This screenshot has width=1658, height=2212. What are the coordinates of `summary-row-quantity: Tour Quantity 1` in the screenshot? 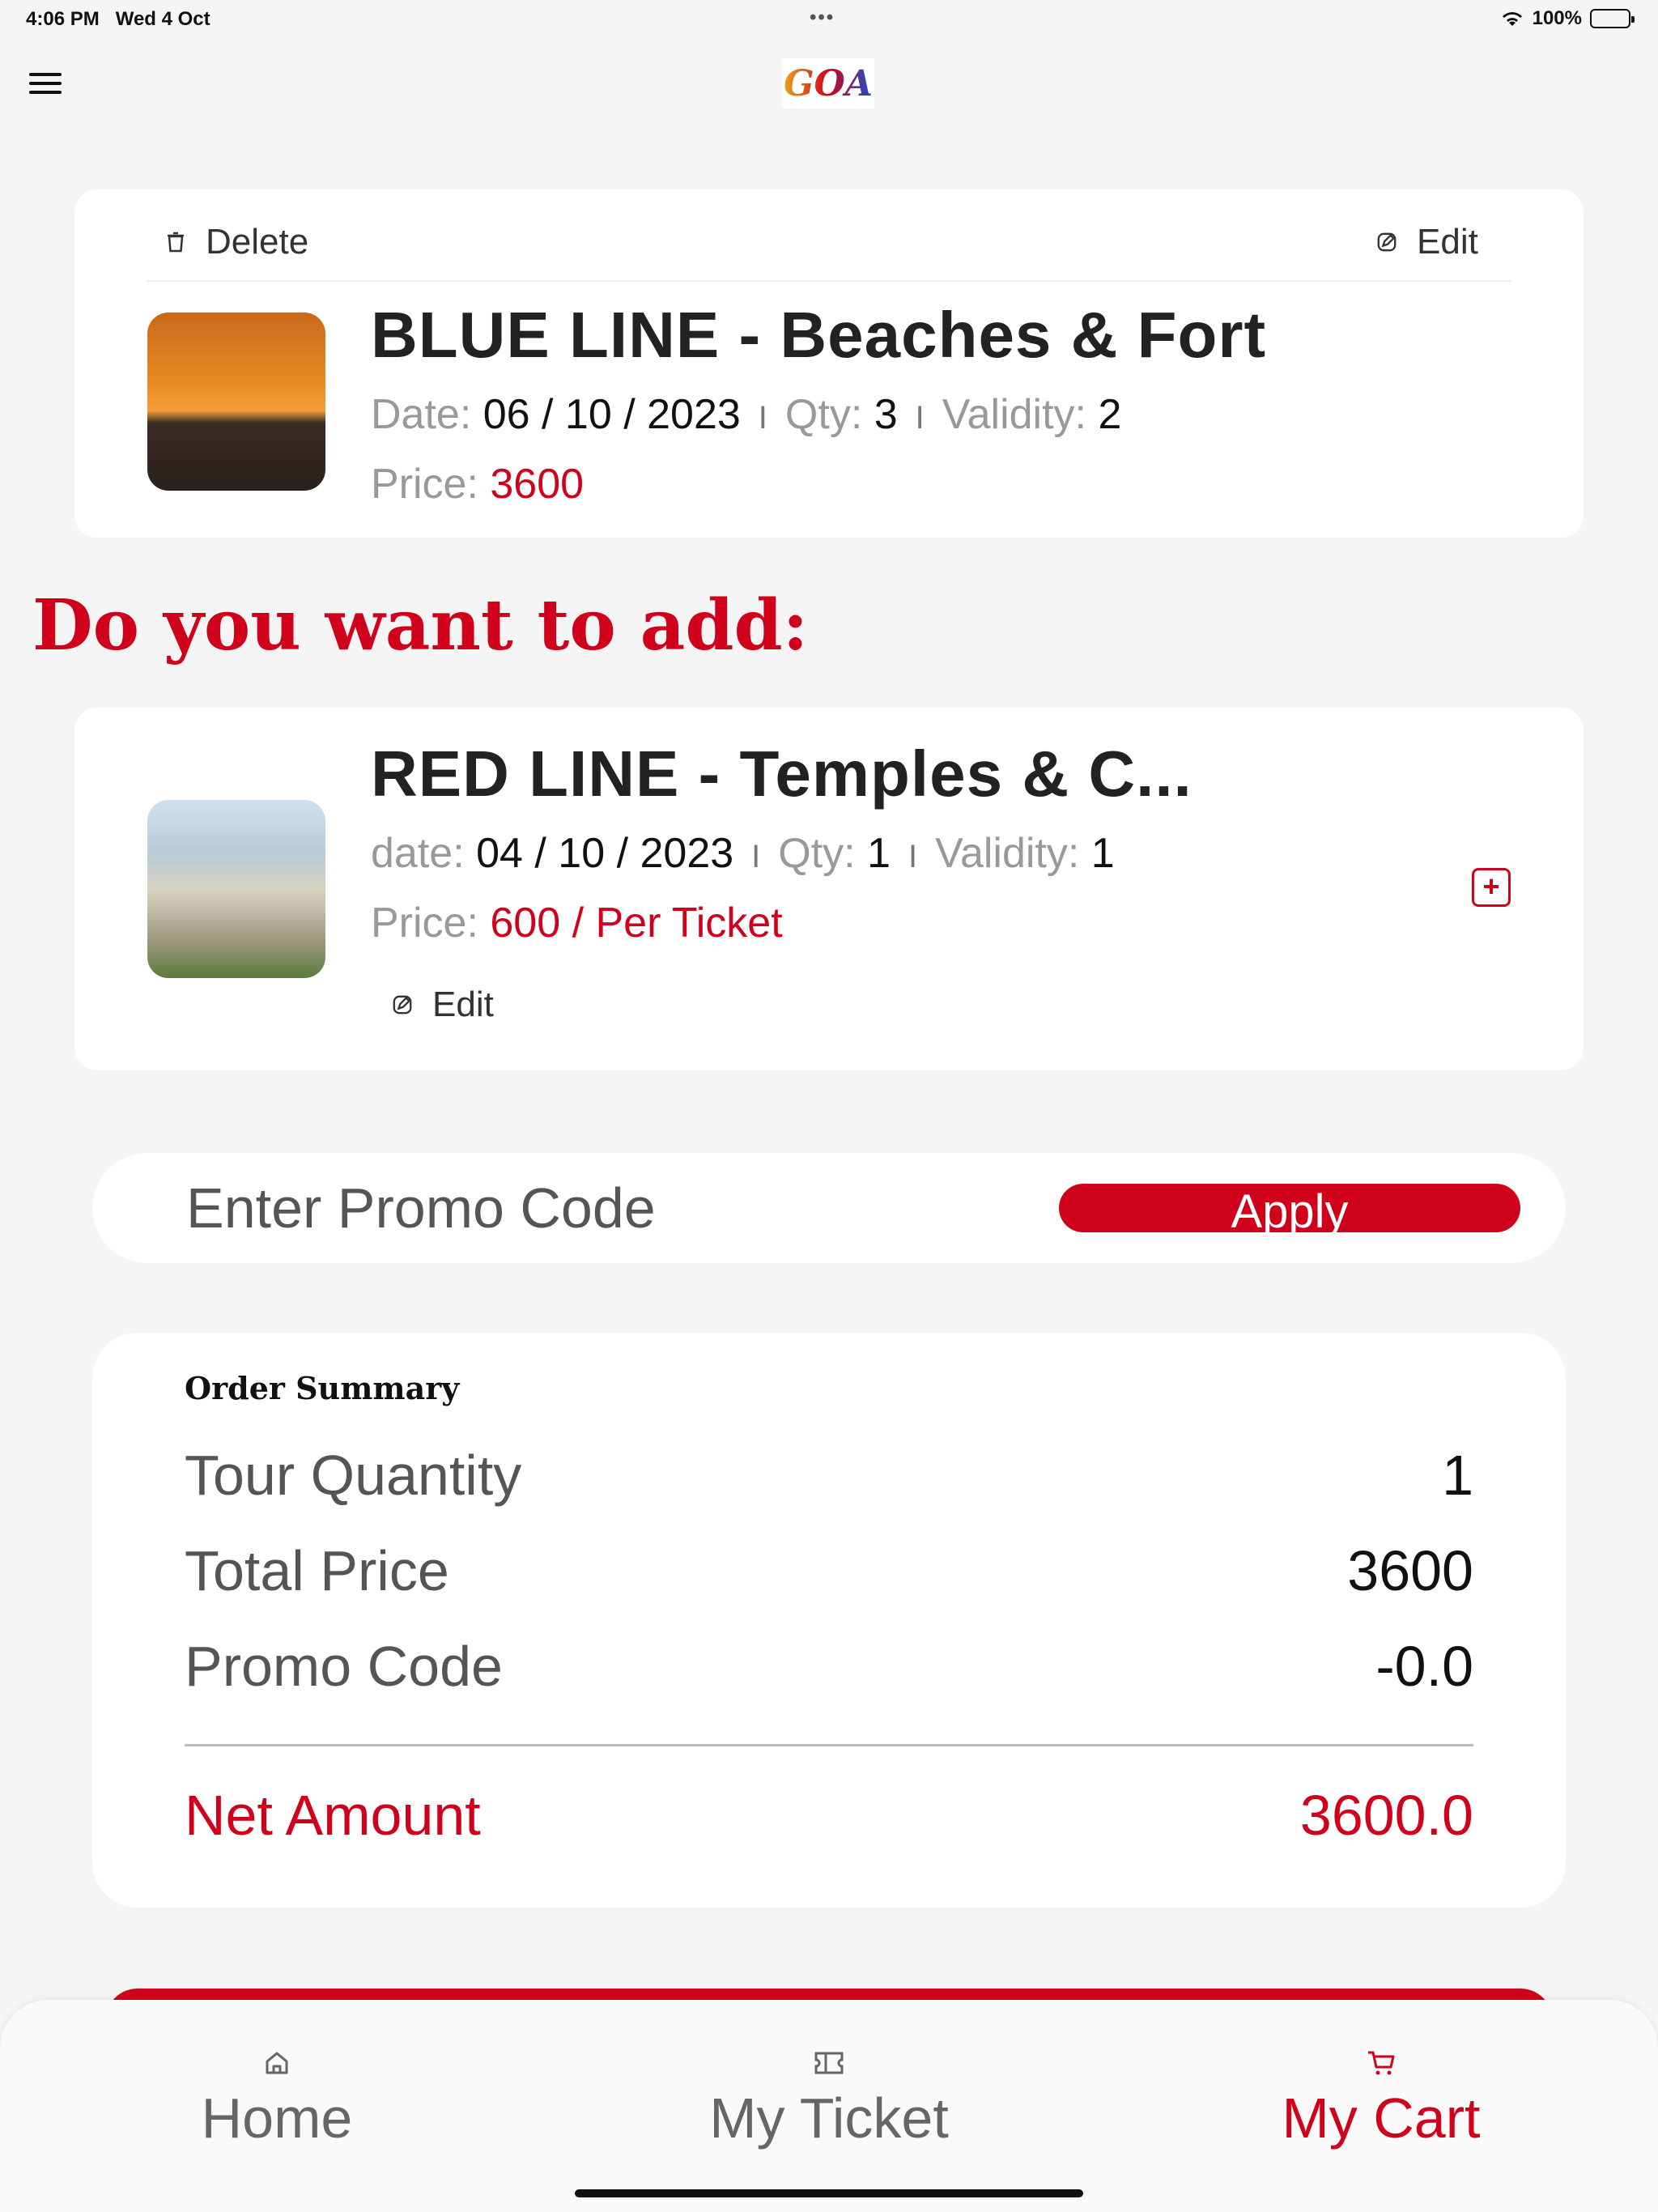 It's located at (829, 1475).